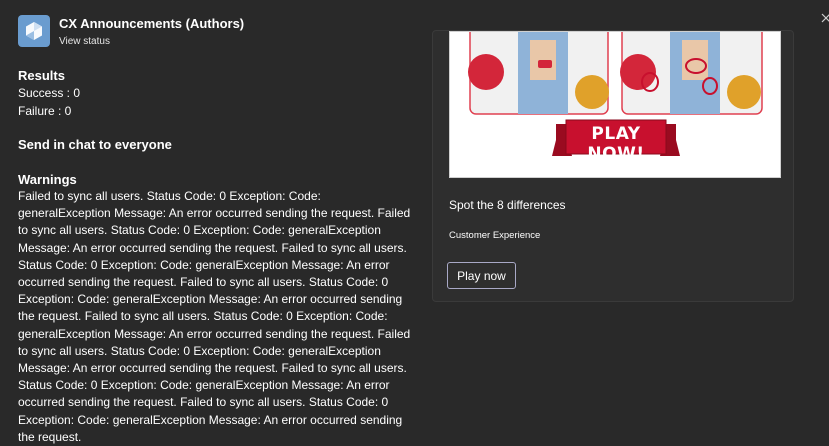  Describe the element at coordinates (49, 93) in the screenshot. I see `success-count: Success : 0` at that location.